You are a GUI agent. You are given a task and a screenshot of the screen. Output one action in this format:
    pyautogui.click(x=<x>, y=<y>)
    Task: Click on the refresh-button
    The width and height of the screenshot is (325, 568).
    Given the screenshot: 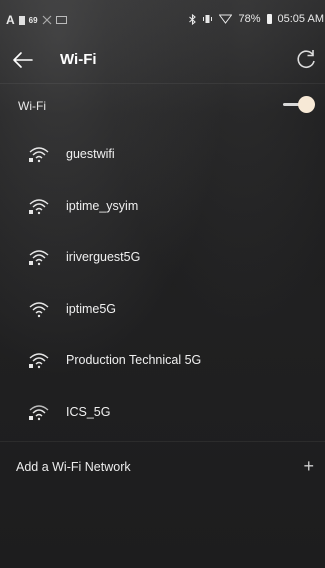 What is the action you would take?
    pyautogui.click(x=306, y=59)
    